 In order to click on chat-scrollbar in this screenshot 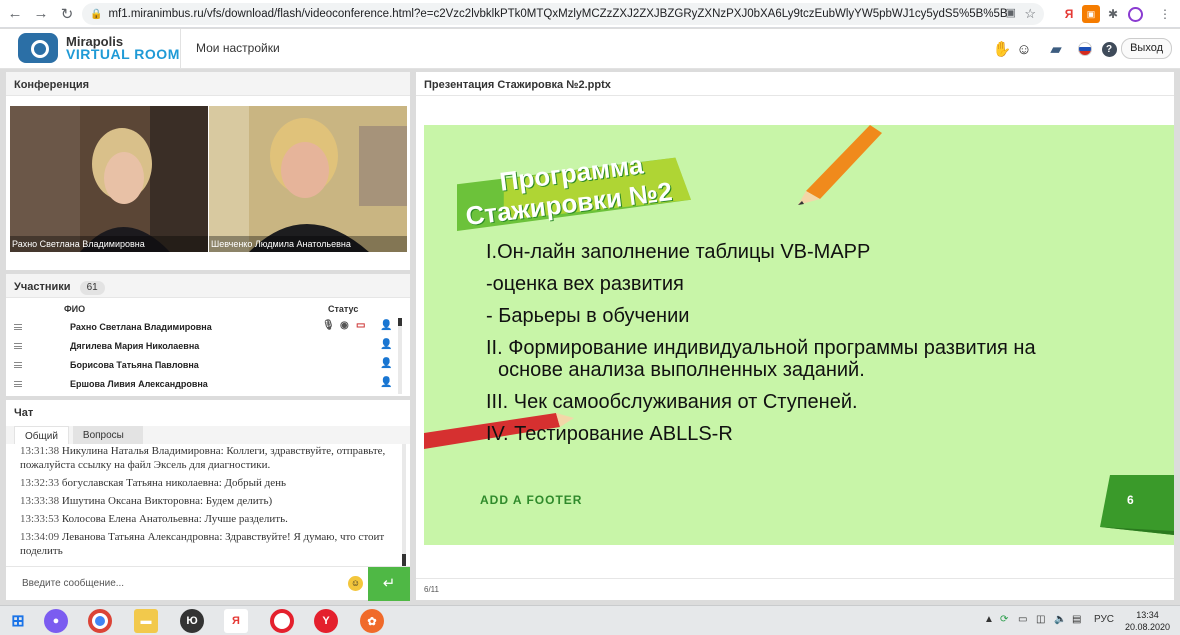, I will do `click(404, 505)`.